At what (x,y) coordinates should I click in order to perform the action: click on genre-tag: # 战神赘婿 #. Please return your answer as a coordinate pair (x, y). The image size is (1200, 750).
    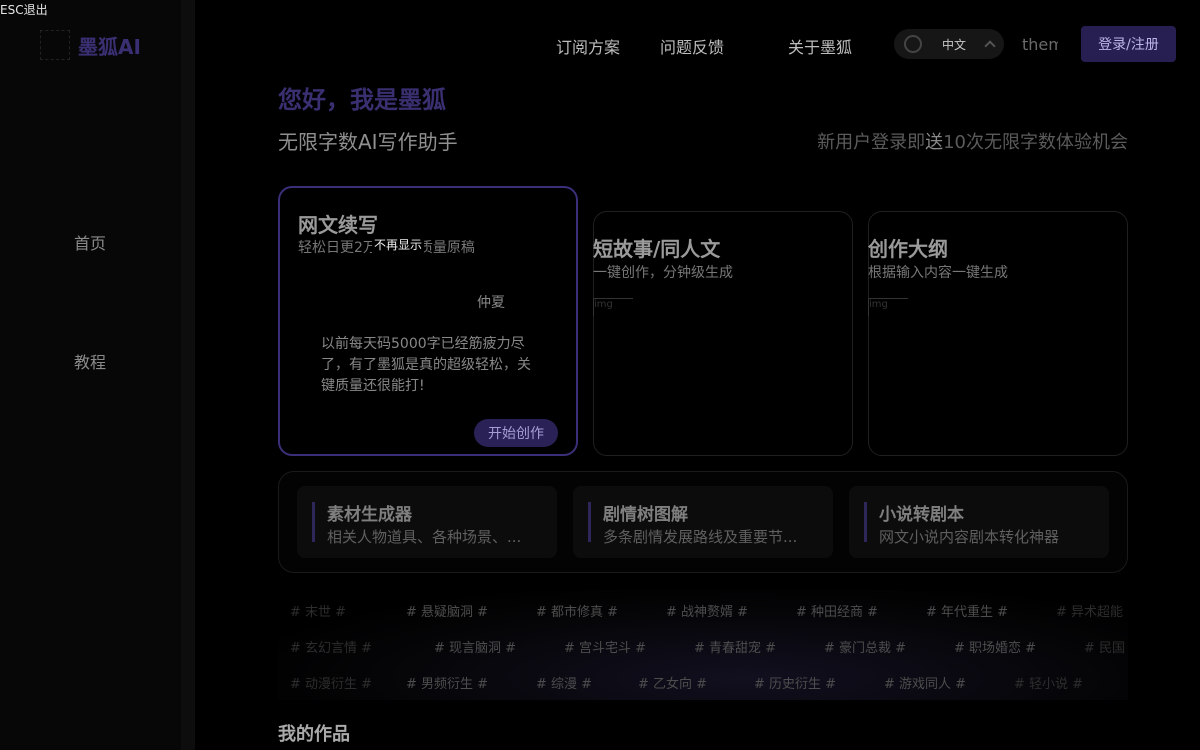
    Looking at the image, I should click on (707, 610).